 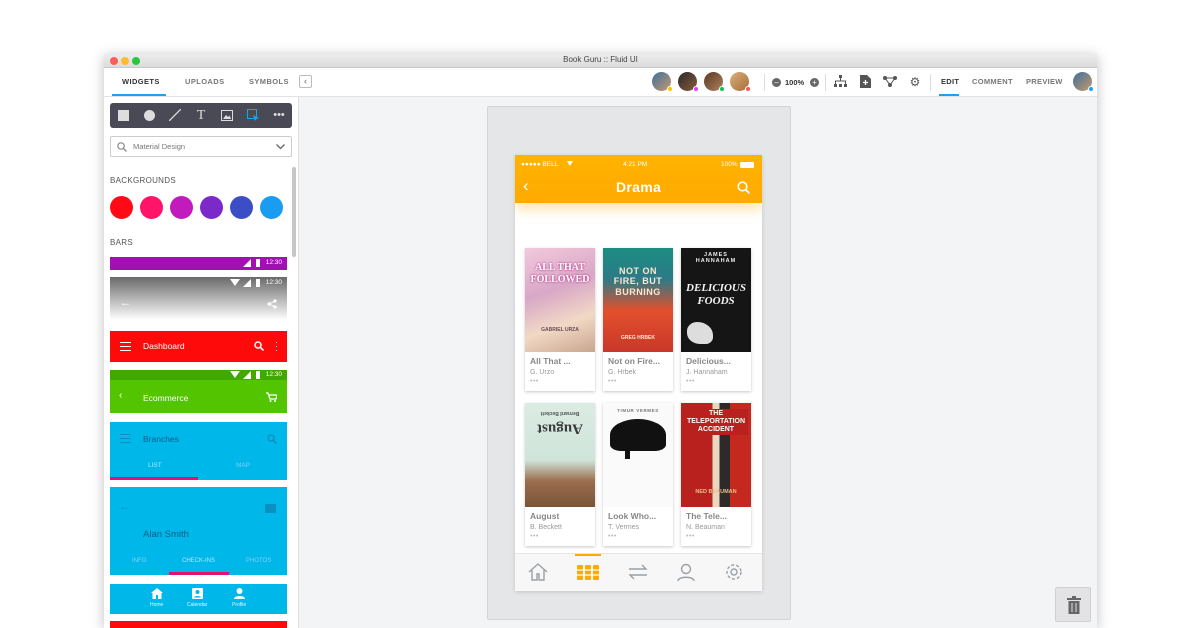 I want to click on delete-button, so click(x=1073, y=604).